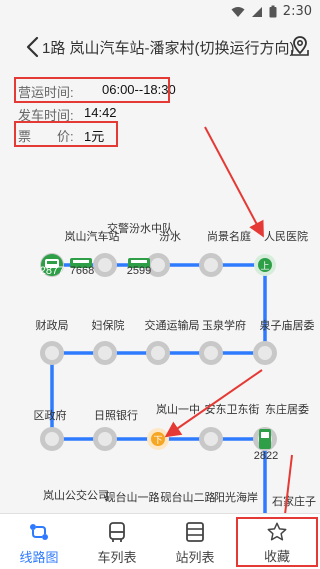 The height and width of the screenshot is (569, 320). What do you see at coordinates (229, 236) in the screenshot?
I see `stop-label: 尚景名庭` at bounding box center [229, 236].